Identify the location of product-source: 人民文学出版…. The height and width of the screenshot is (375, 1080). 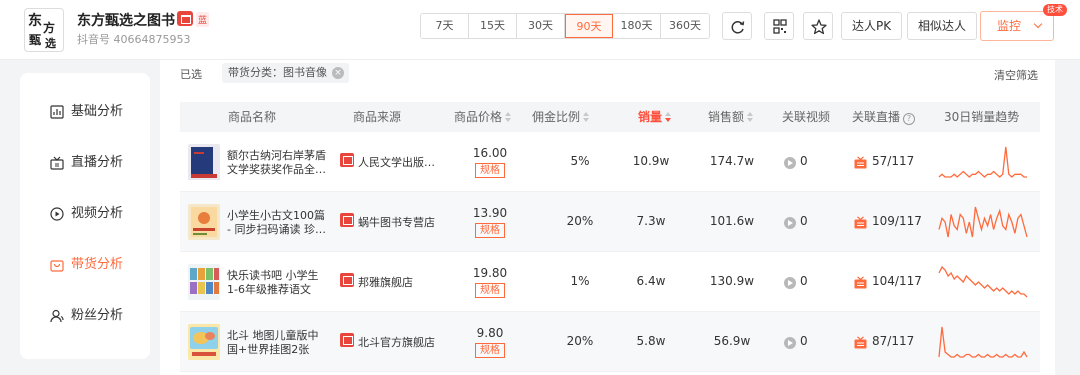
(396, 162).